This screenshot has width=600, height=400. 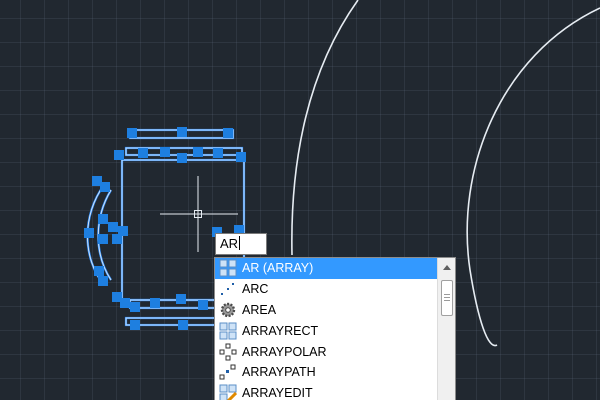 I want to click on autocomplete-item-label: ARRAYRECT, so click(x=280, y=330).